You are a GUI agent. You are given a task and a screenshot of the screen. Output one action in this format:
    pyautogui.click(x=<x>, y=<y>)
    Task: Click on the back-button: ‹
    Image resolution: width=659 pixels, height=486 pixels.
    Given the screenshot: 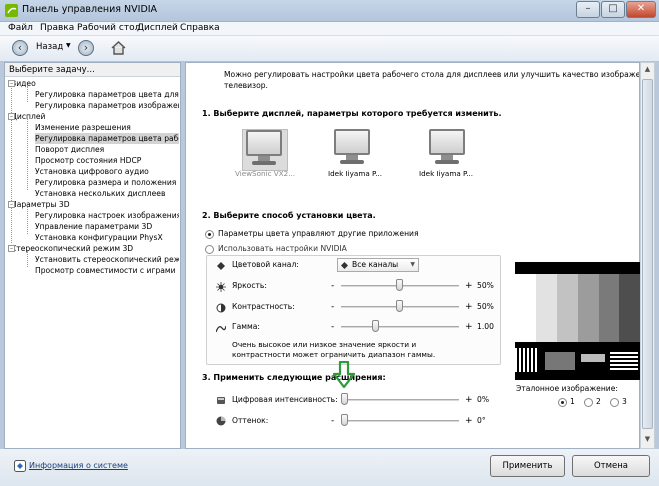 What is the action you would take?
    pyautogui.click(x=20, y=48)
    